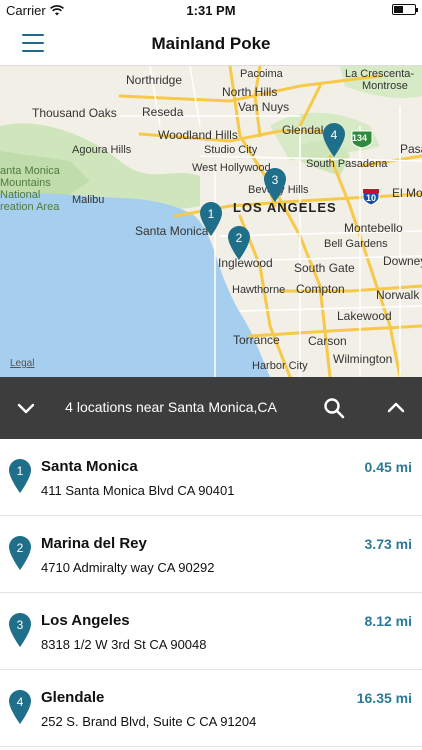 The image size is (422, 750). What do you see at coordinates (385, 86) in the screenshot?
I see `map-label: Montrose` at bounding box center [385, 86].